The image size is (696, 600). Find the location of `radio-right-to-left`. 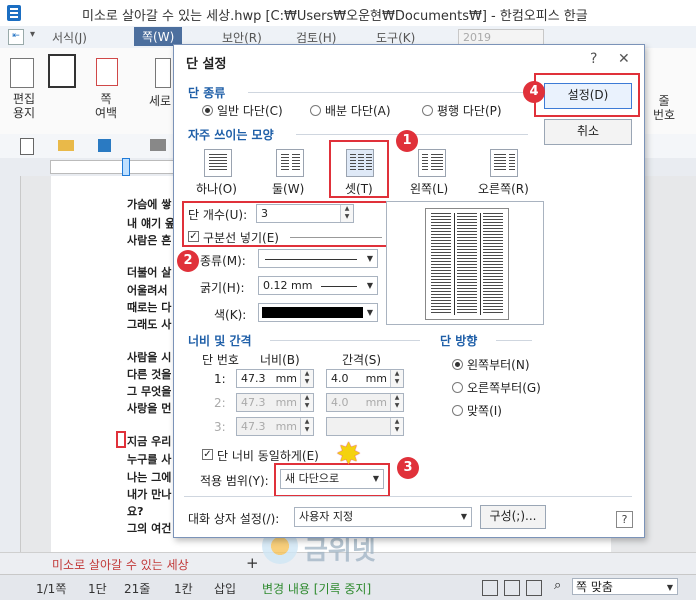

radio-right-to-left is located at coordinates (457, 387).